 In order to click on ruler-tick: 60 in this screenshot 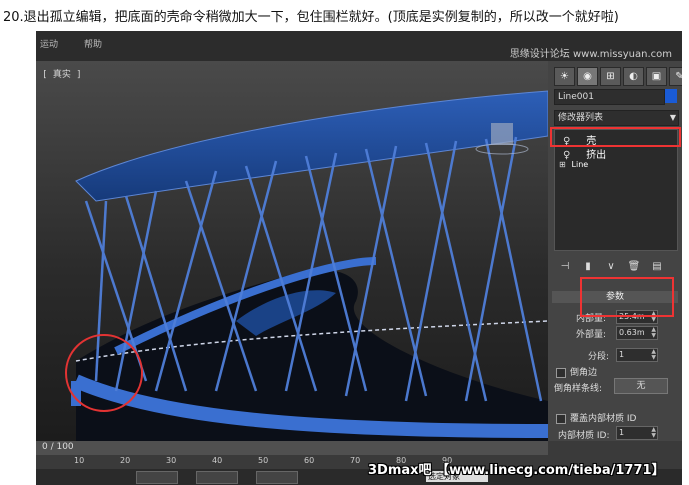, I will do `click(309, 460)`.